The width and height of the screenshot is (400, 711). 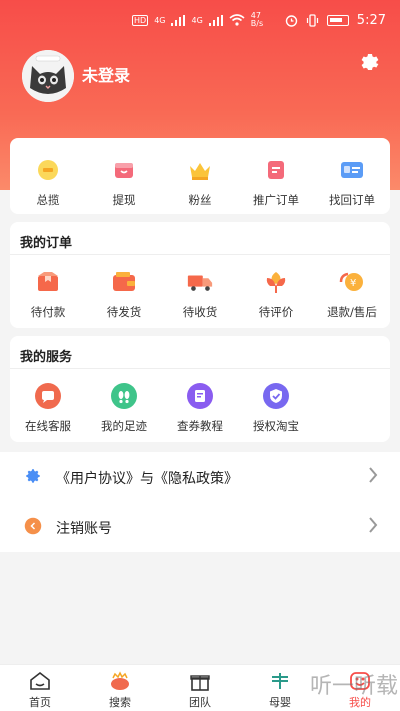 I want to click on order-pending-shipment: 待发货, so click(x=124, y=294).